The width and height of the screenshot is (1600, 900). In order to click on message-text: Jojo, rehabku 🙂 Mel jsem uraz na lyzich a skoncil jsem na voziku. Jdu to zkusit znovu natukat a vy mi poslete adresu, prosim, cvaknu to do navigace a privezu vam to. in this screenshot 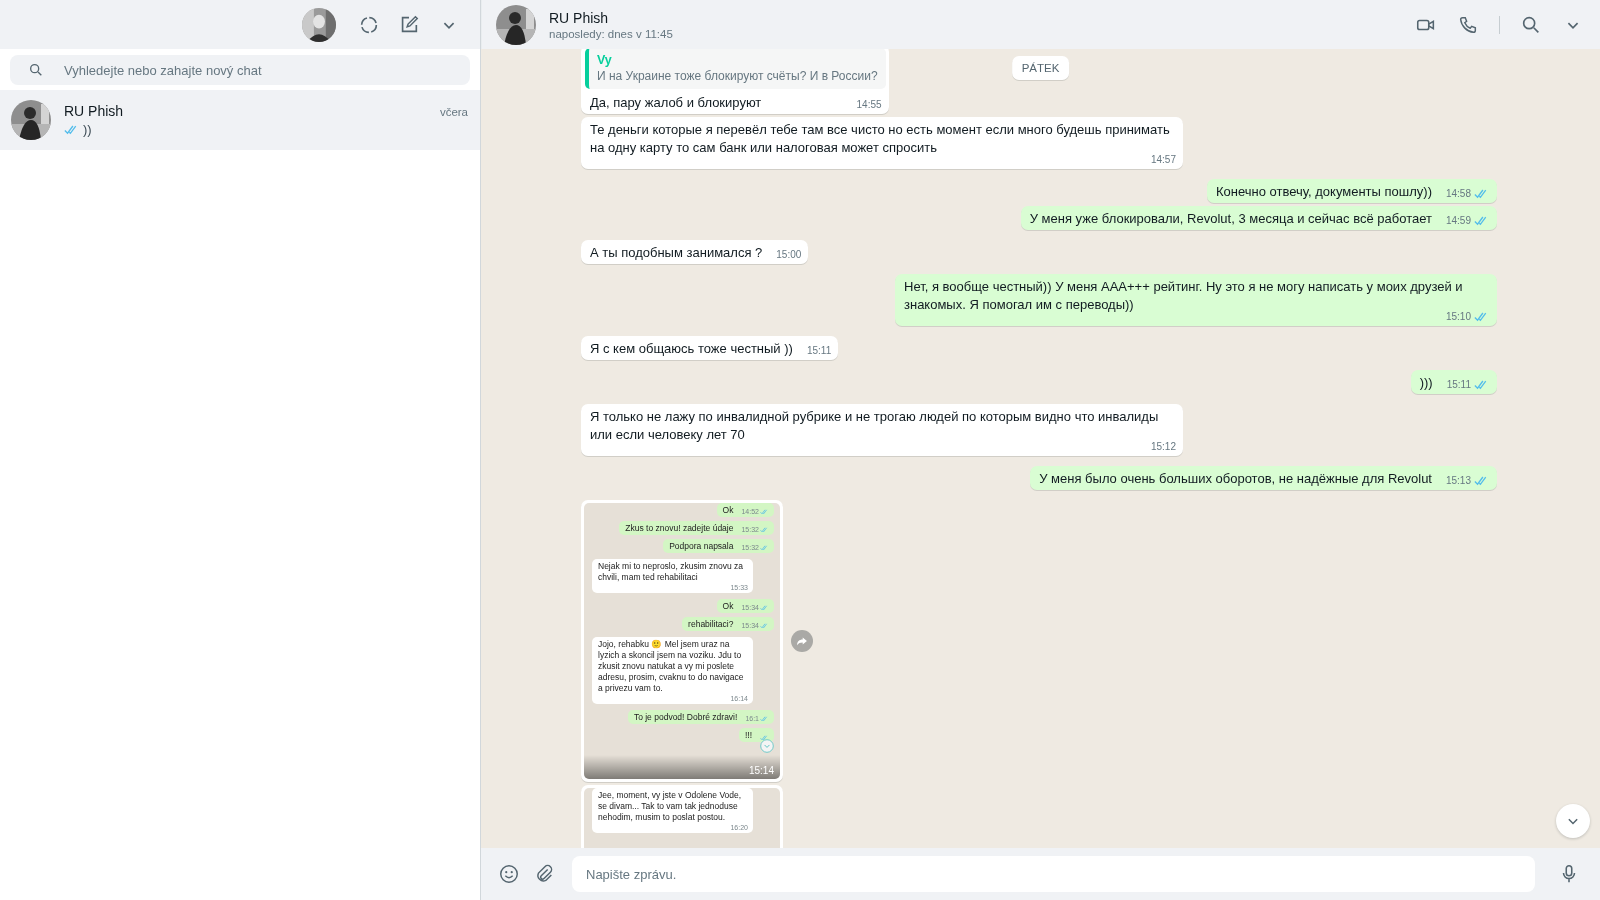, I will do `click(671, 666)`.